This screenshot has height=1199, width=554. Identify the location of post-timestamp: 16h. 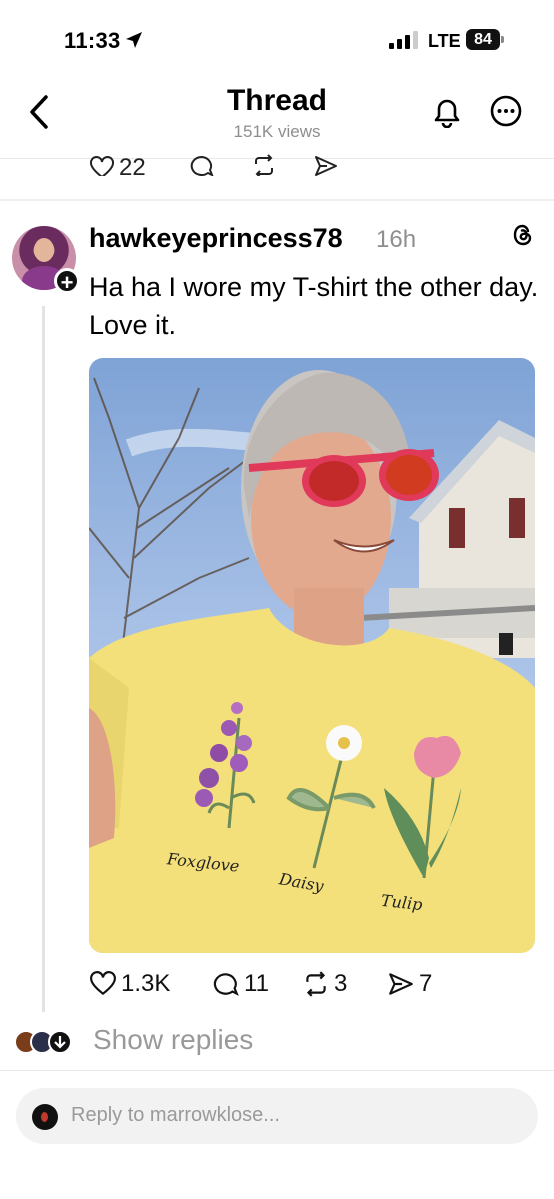
(396, 239).